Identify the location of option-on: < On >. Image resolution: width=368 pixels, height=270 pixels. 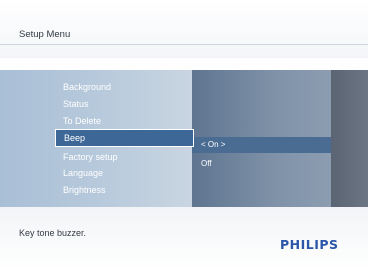
(213, 145).